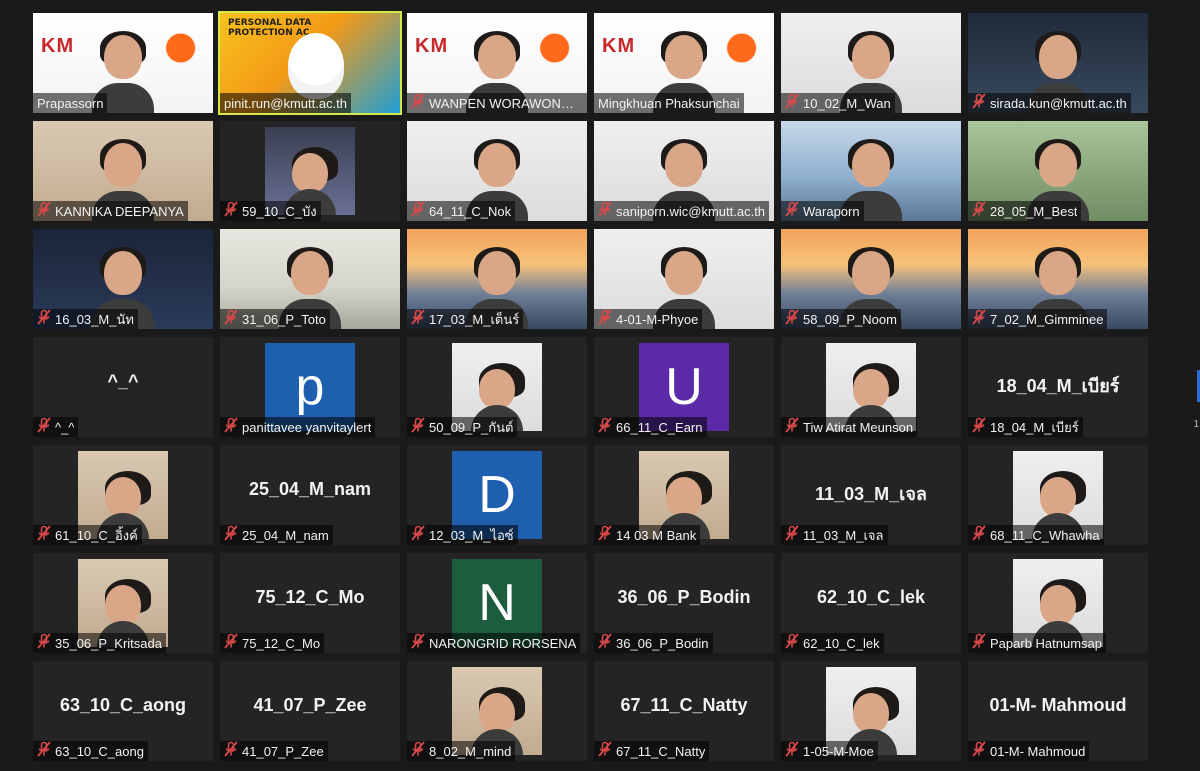 The image size is (1200, 771). What do you see at coordinates (871, 63) in the screenshot?
I see `participant-tile: 10_02_M_Wan` at bounding box center [871, 63].